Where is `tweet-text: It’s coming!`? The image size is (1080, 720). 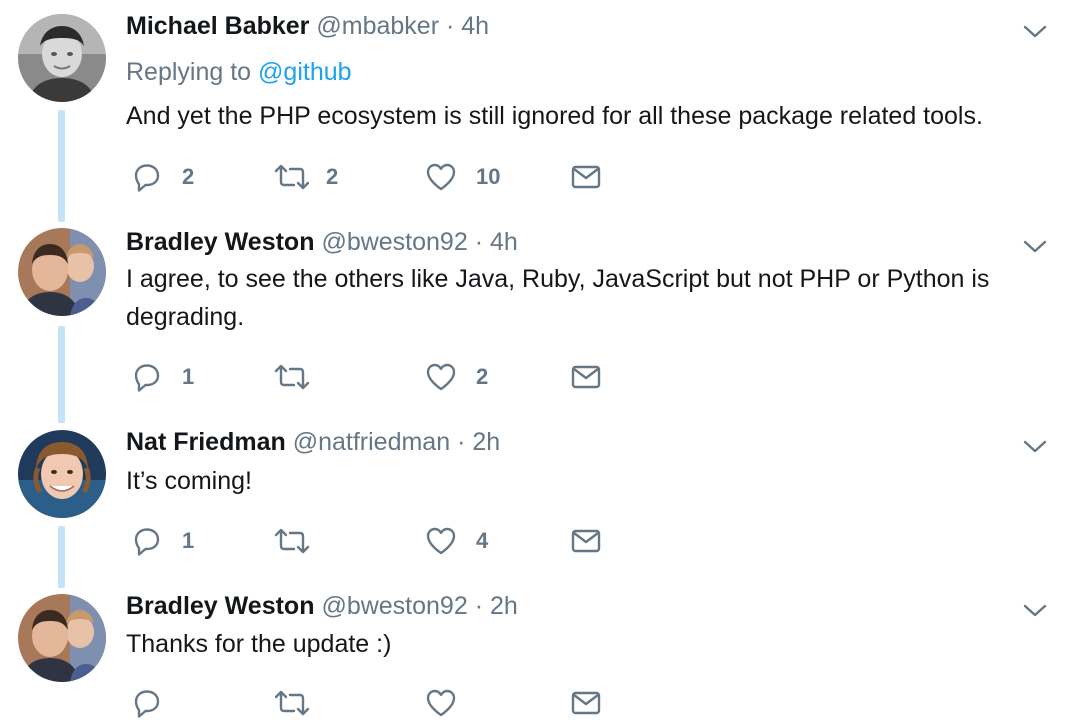 tweet-text: It’s coming! is located at coordinates (189, 481).